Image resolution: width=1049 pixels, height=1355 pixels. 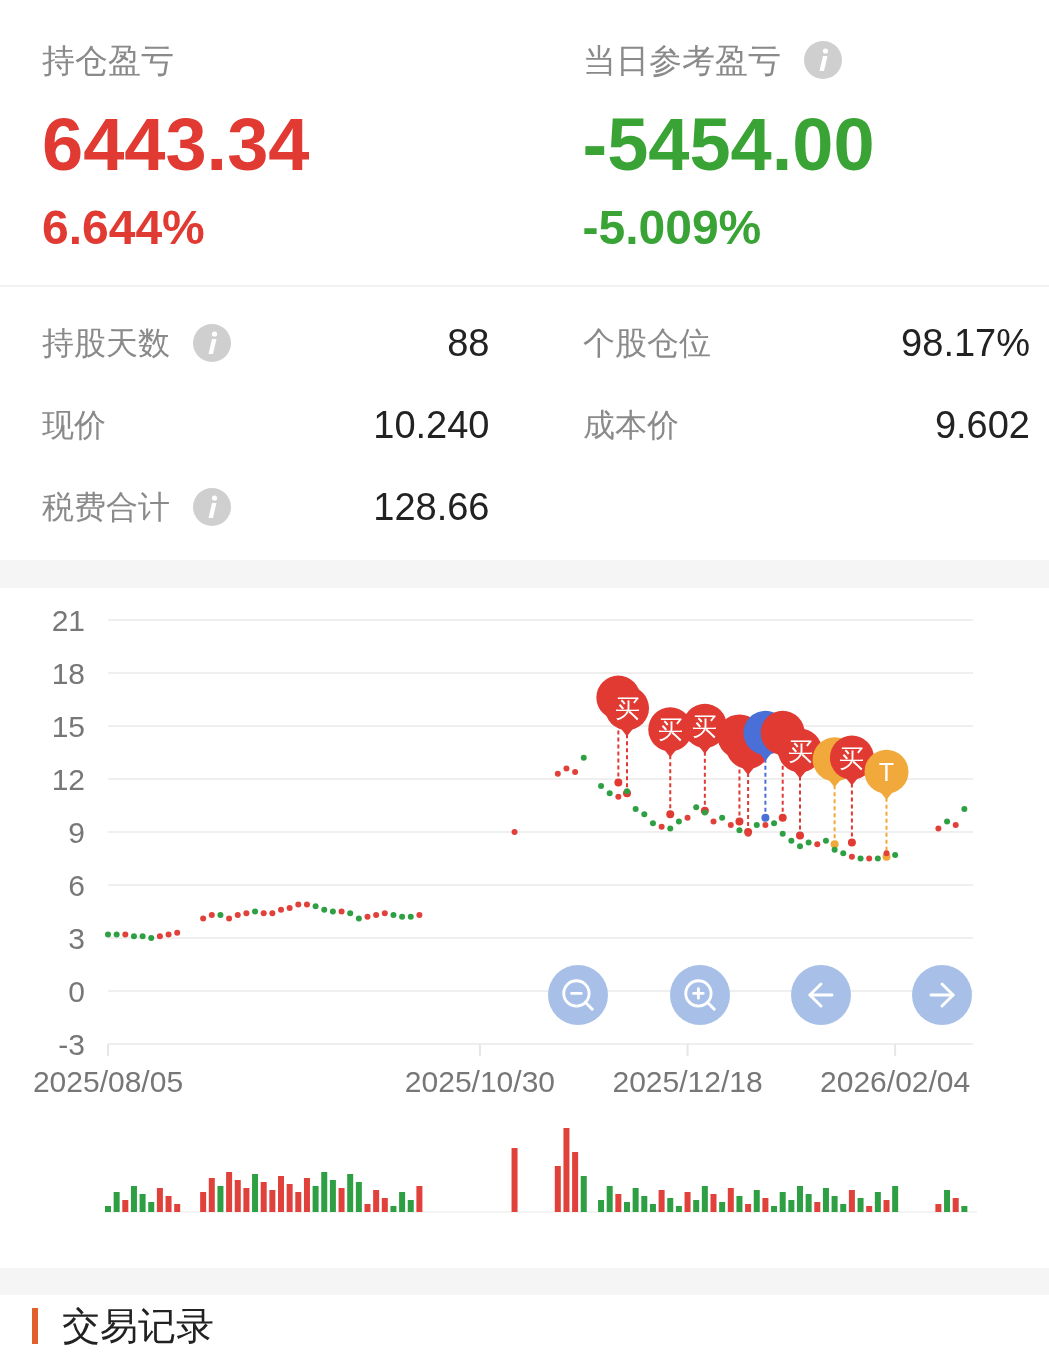 I want to click on zoom-in-icon, so click(x=700, y=995).